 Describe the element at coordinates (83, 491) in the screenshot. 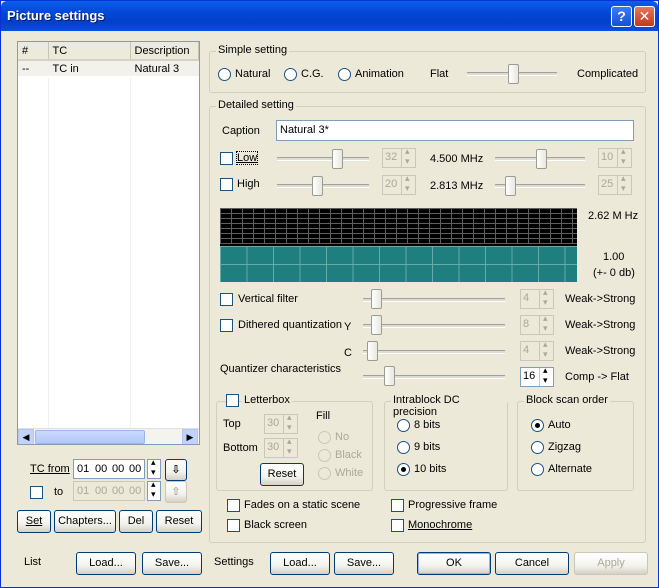

I see `tc-to-hh: 01` at that location.